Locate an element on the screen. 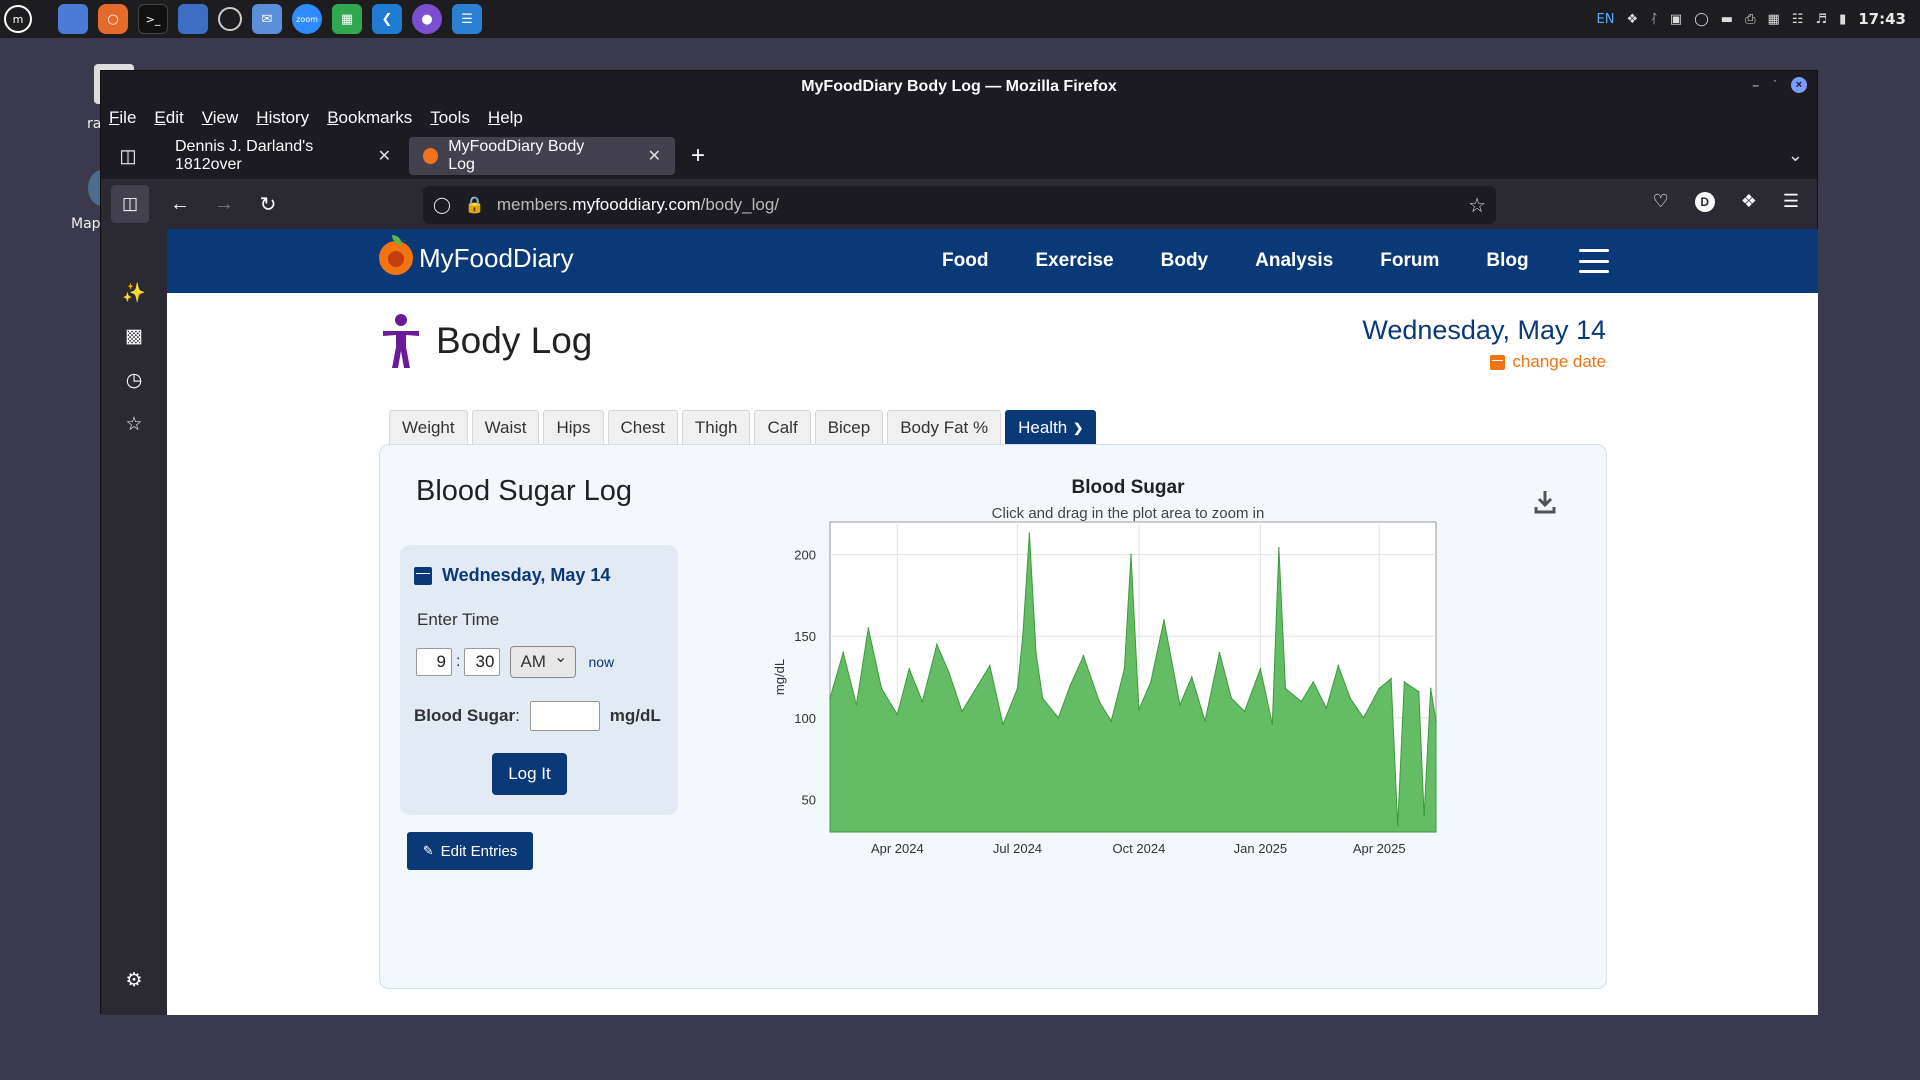  pocket-icon: ♡ is located at coordinates (1661, 201).